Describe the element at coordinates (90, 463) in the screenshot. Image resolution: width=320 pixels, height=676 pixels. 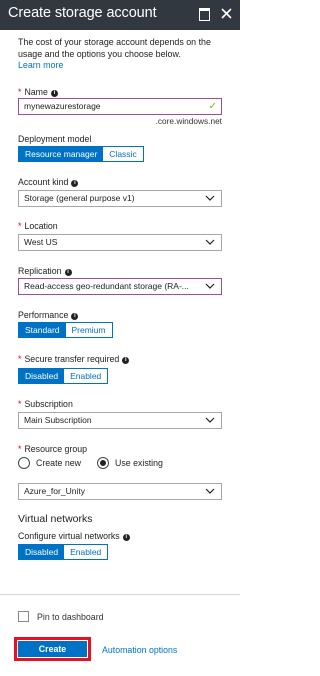
I see `resource-group-radio-group: Create new Use existing` at that location.